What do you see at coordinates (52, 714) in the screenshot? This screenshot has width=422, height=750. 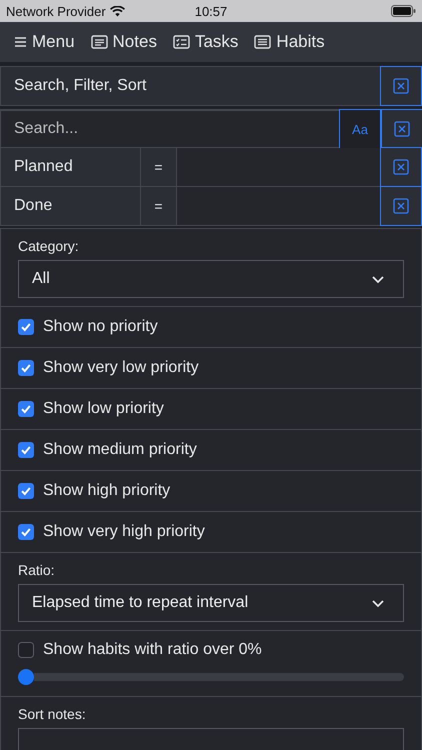 I see `field-label: Sort notes:` at bounding box center [52, 714].